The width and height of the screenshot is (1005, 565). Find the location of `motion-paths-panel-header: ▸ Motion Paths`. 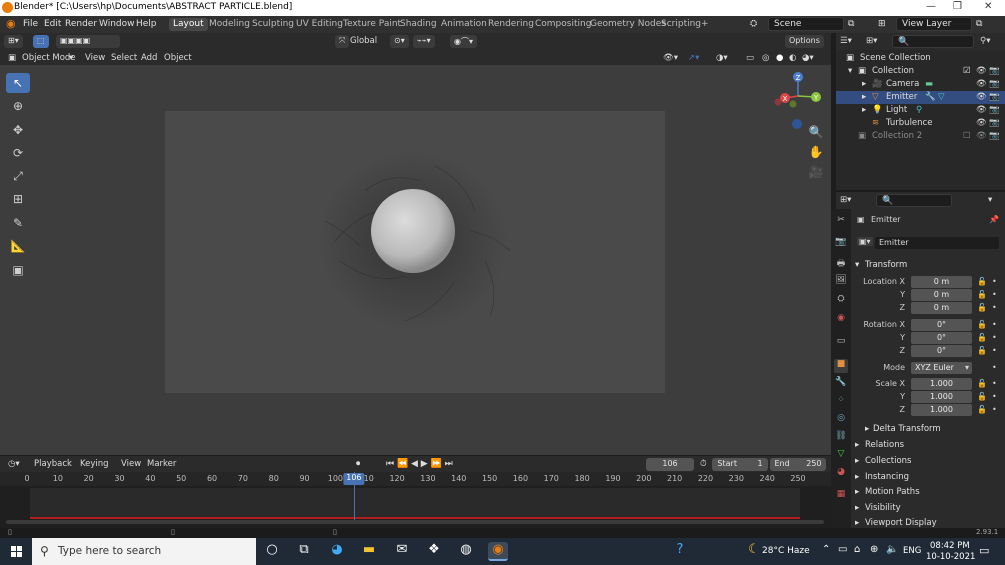

motion-paths-panel-header: ▸ Motion Paths is located at coordinates (928, 492).